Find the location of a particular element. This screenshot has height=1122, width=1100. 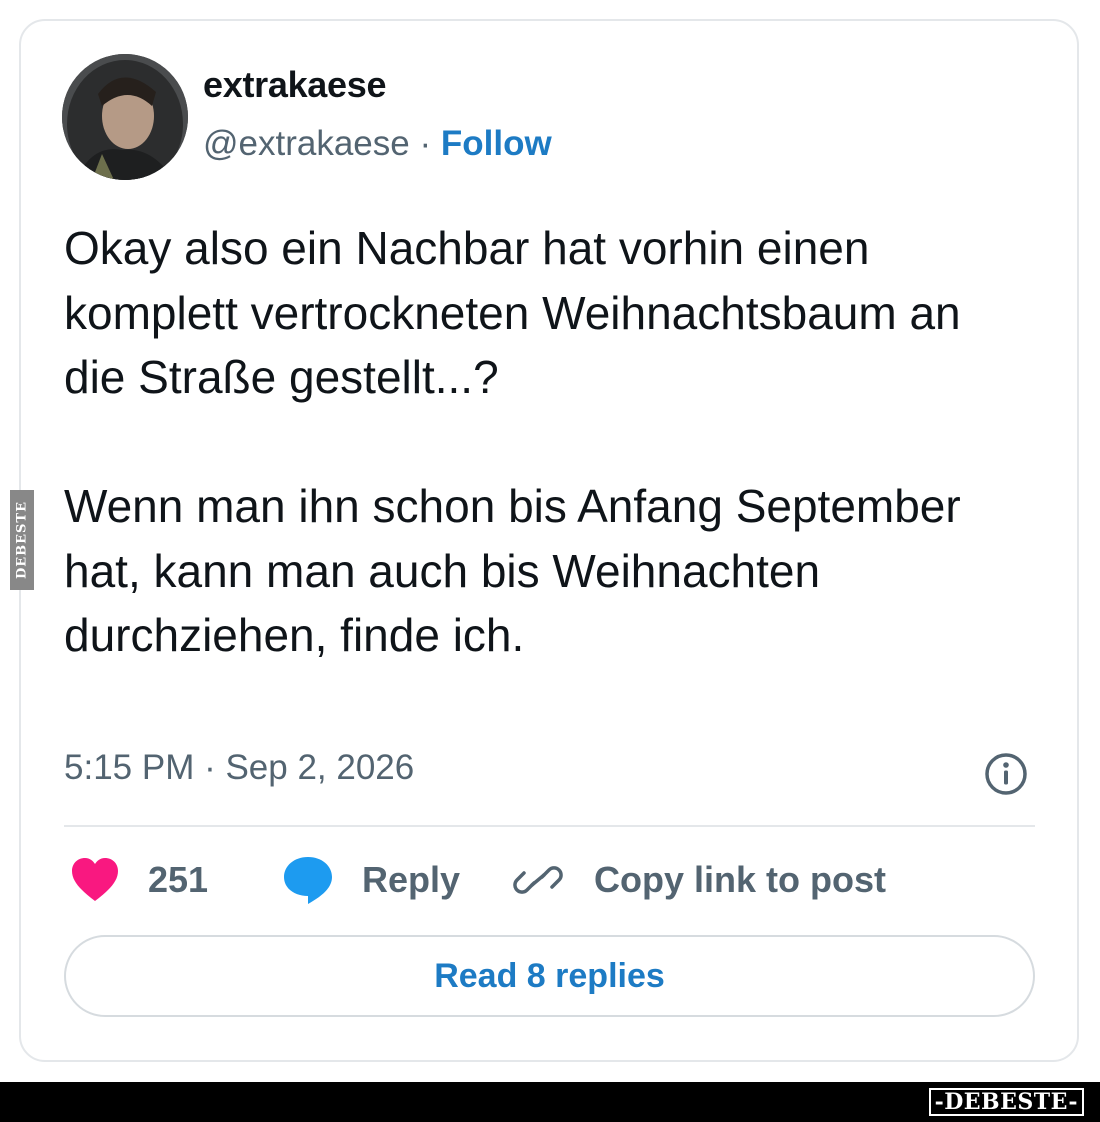

tweet-timestamp: 5:15 PM · Sep 2, 2026 is located at coordinates (239, 768).